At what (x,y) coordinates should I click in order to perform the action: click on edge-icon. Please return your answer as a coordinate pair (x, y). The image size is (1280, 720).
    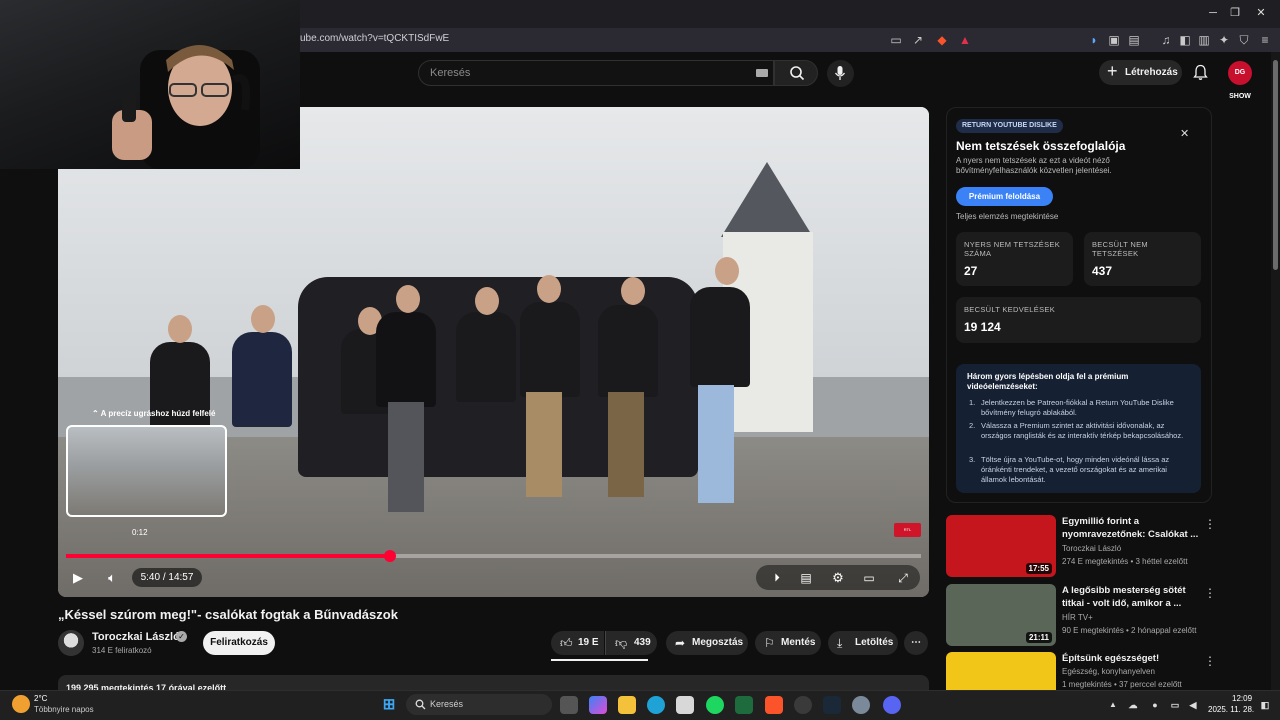
    Looking at the image, I should click on (656, 705).